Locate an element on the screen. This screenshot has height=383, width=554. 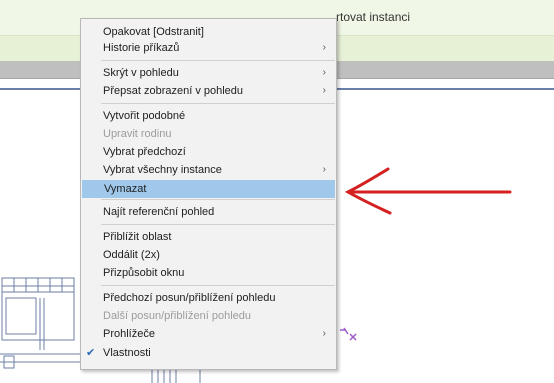
menu-item: ✔ Vlastnosti is located at coordinates (208, 353).